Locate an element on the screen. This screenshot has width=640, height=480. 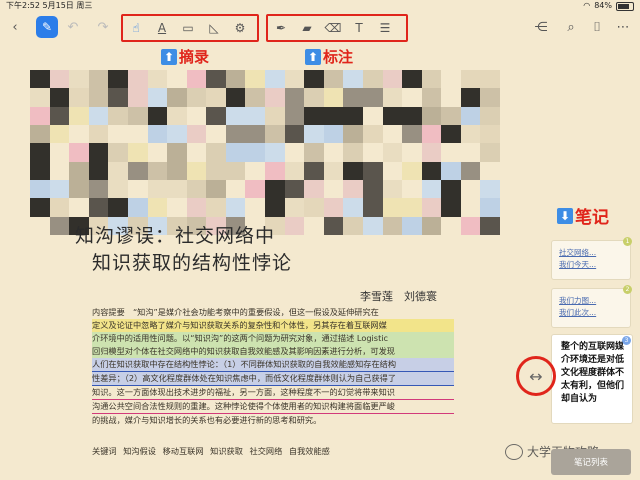
undo-icon: ↶ is located at coordinates (73, 27).